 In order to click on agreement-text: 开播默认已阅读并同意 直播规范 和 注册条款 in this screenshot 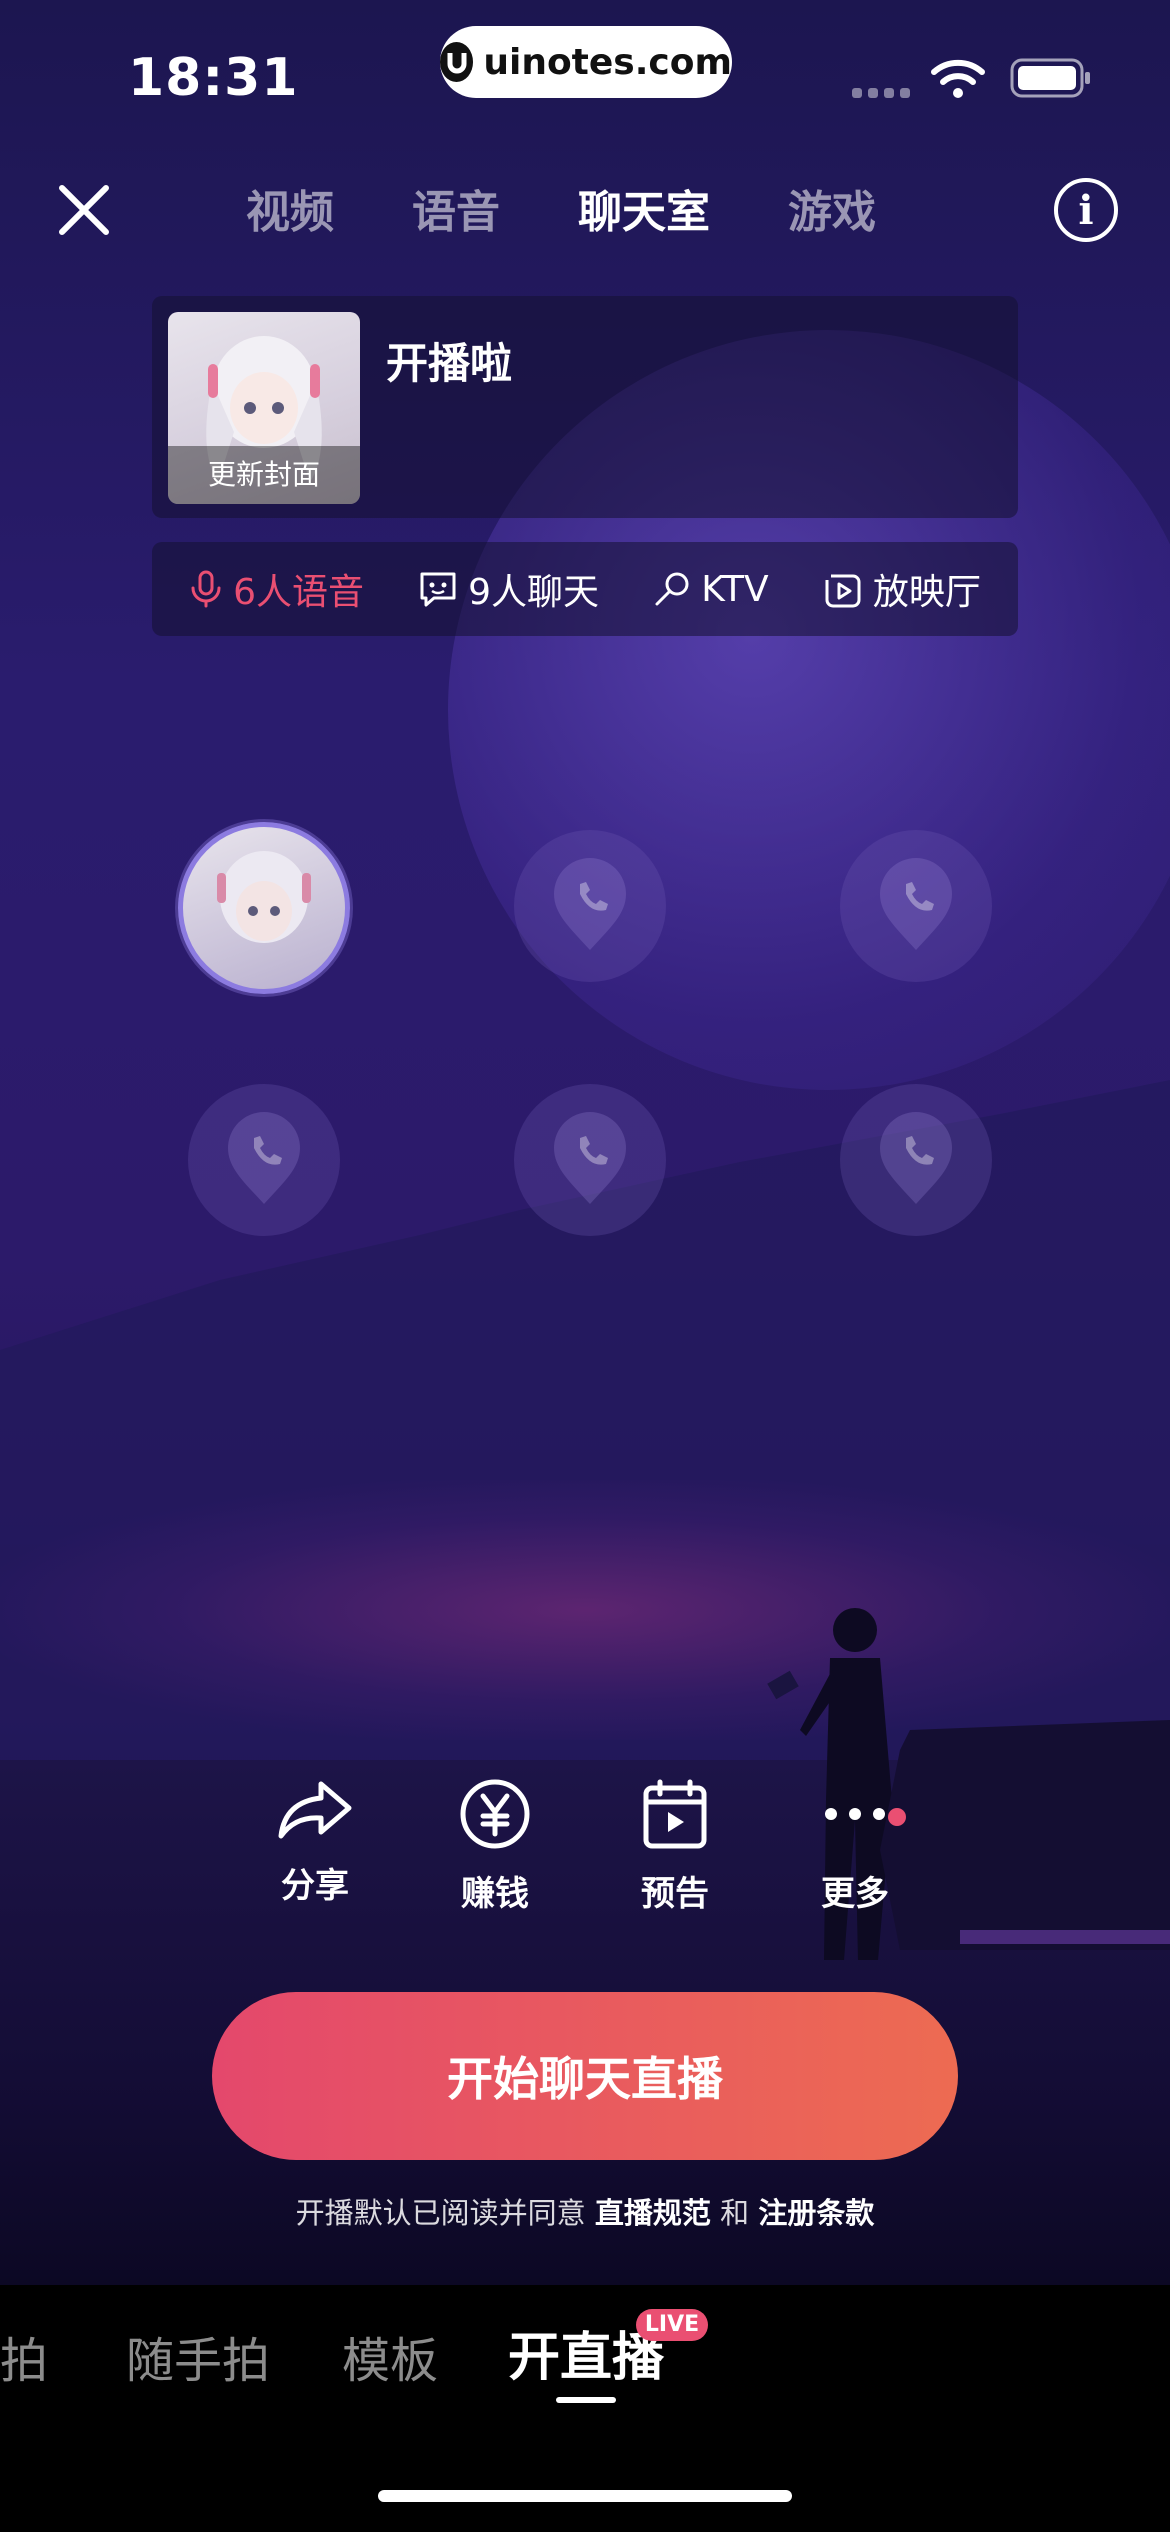, I will do `click(585, 2211)`.